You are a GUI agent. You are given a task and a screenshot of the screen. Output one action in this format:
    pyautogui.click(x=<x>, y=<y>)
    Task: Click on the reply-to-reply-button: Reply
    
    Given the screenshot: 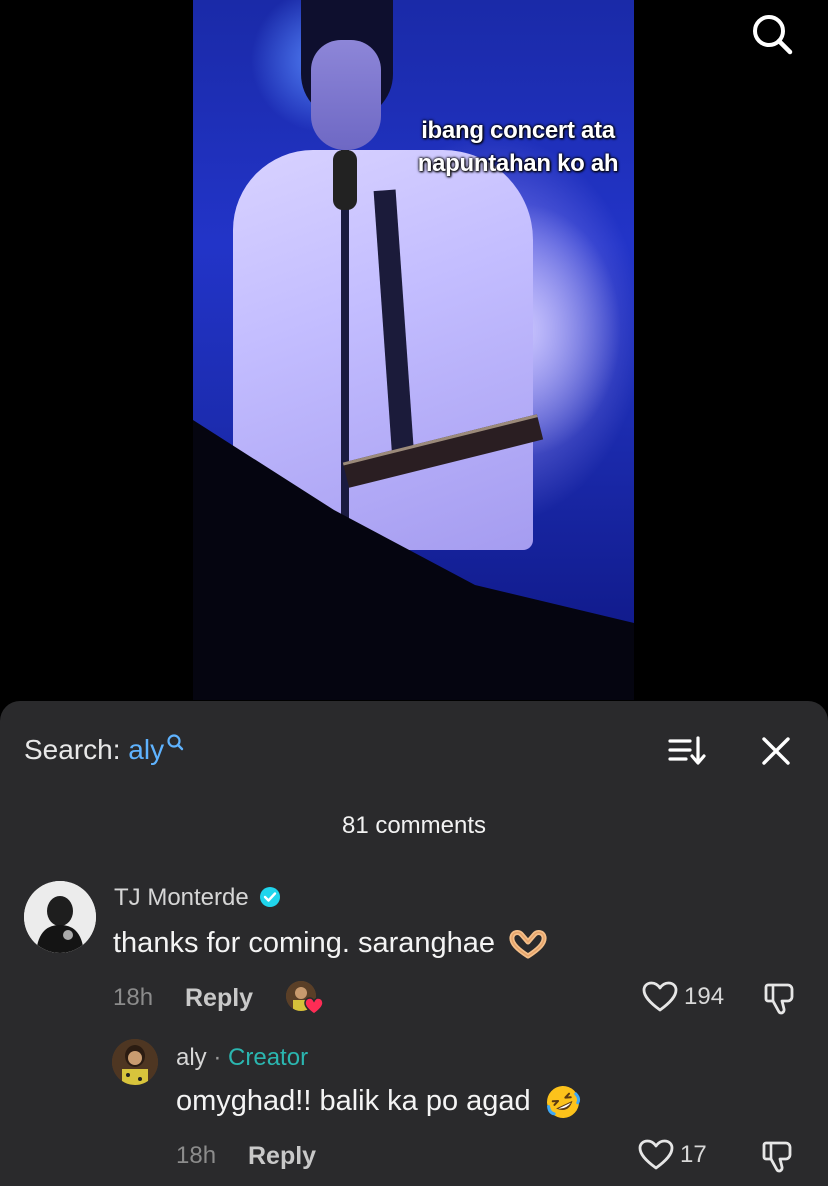 What is the action you would take?
    pyautogui.click(x=282, y=1156)
    